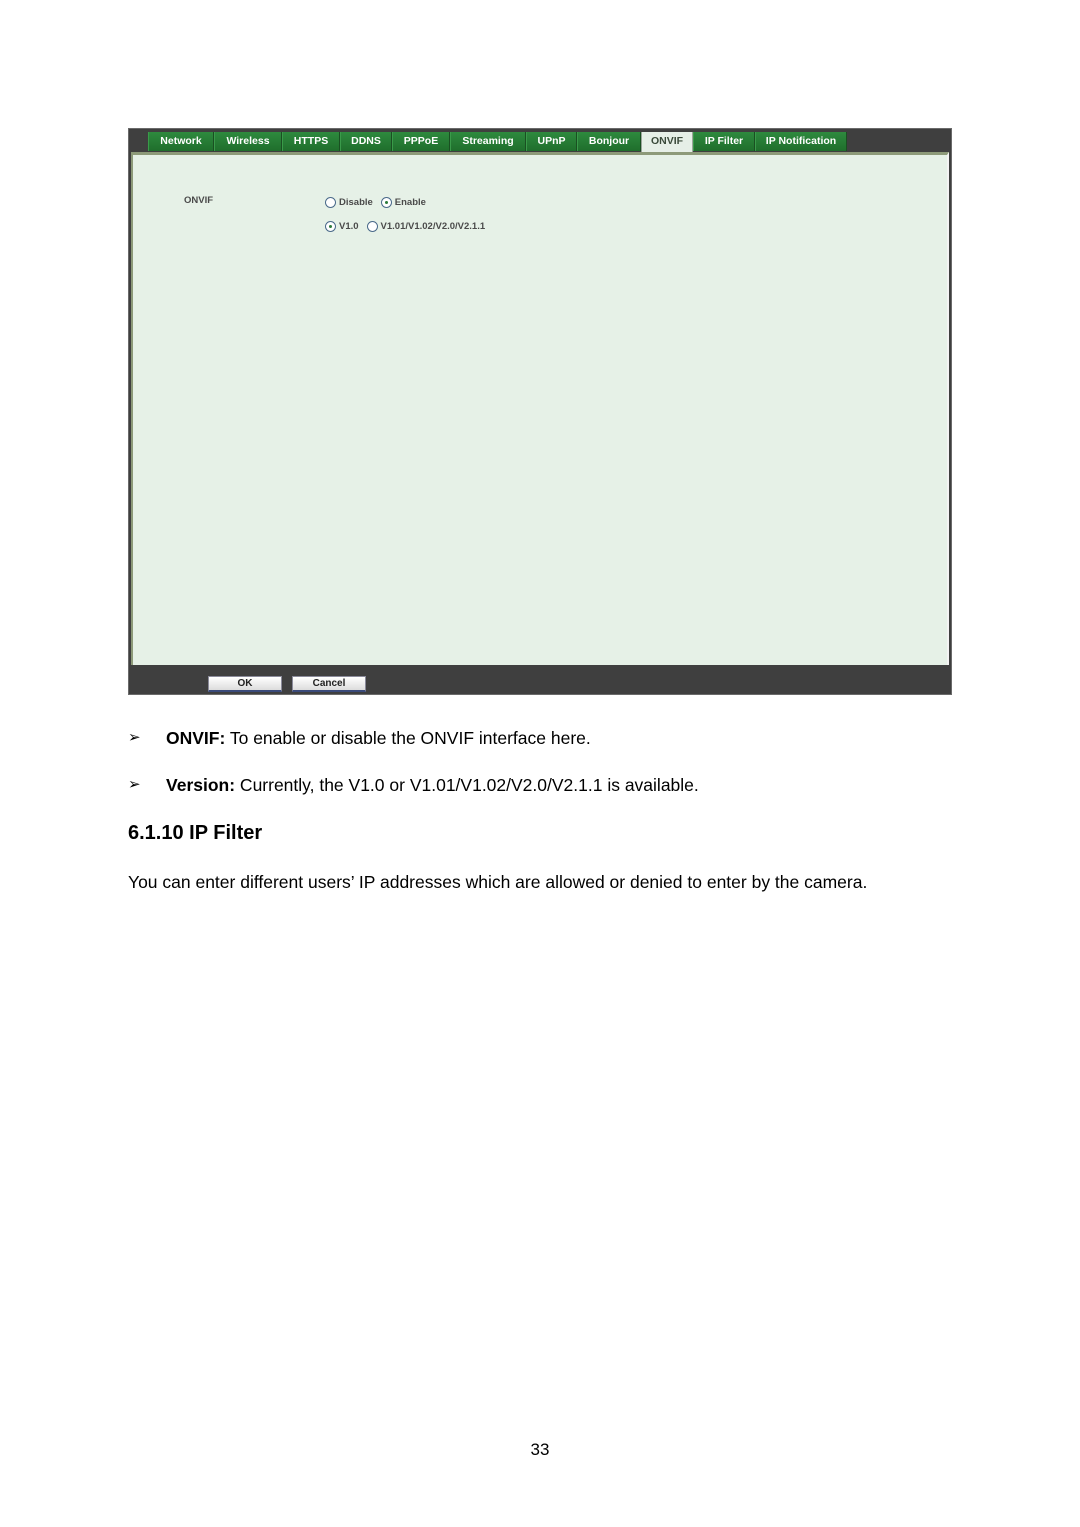  I want to click on tab-ip-filter: IP Filter, so click(724, 141).